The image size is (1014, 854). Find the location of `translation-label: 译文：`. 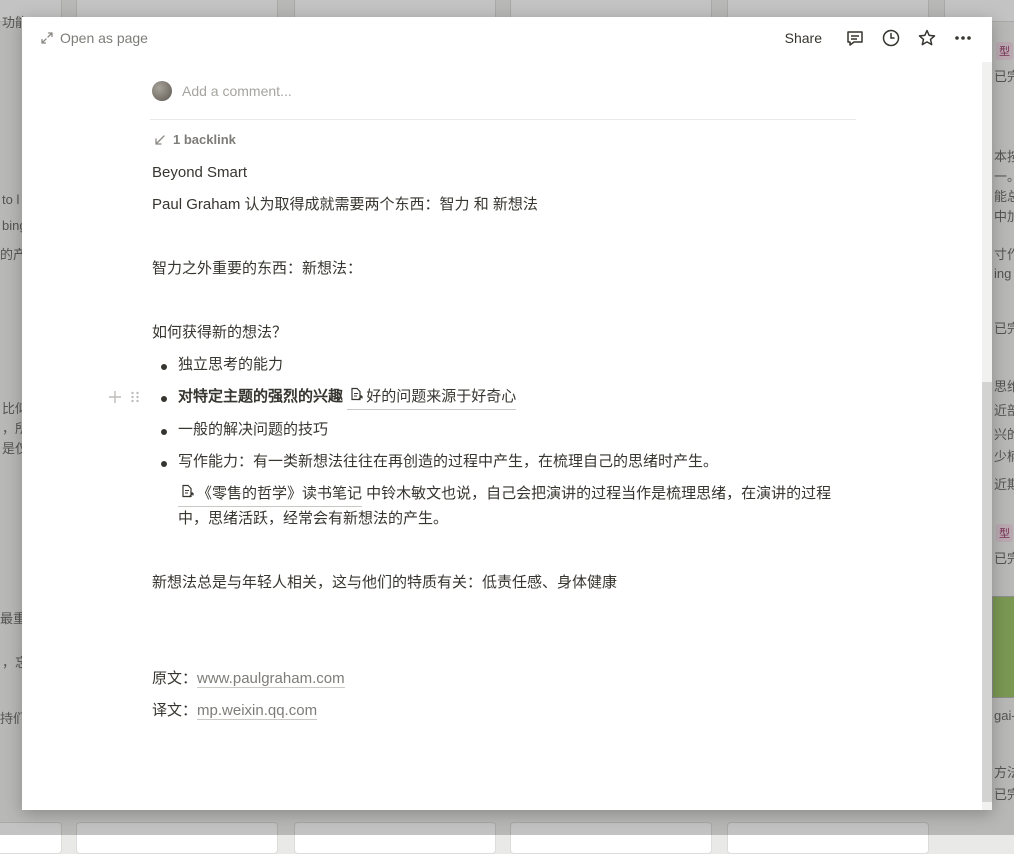

translation-label: 译文： is located at coordinates (175, 710).